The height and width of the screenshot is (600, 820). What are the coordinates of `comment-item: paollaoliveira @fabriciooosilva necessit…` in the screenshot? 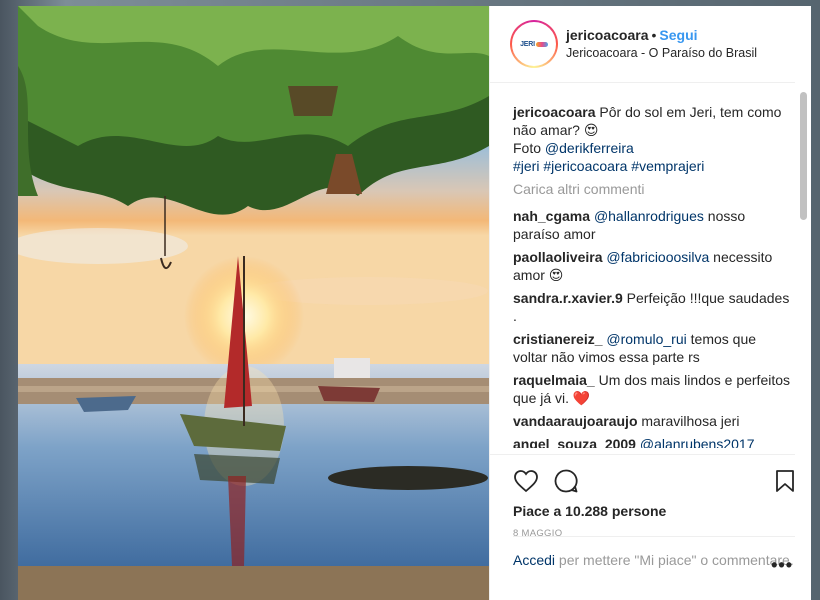 It's located at (653, 266).